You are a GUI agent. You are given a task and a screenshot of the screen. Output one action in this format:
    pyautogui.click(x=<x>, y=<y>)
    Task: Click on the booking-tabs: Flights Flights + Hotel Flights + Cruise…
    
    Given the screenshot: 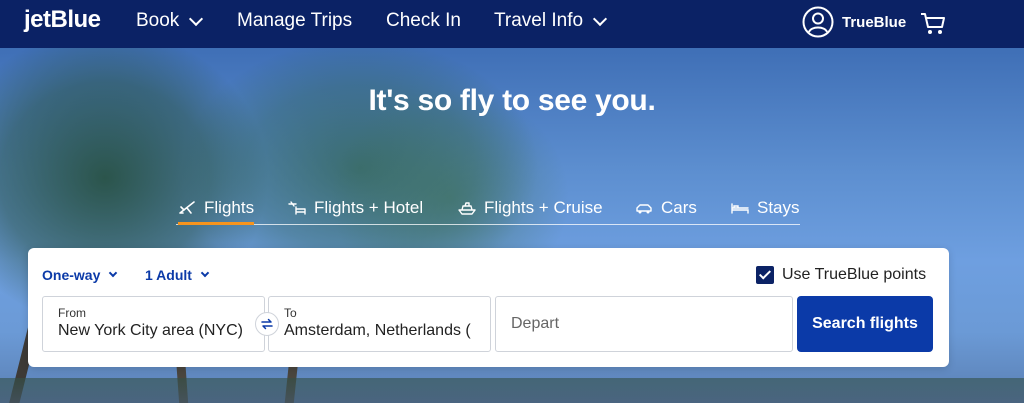 What is the action you would take?
    pyautogui.click(x=488, y=209)
    